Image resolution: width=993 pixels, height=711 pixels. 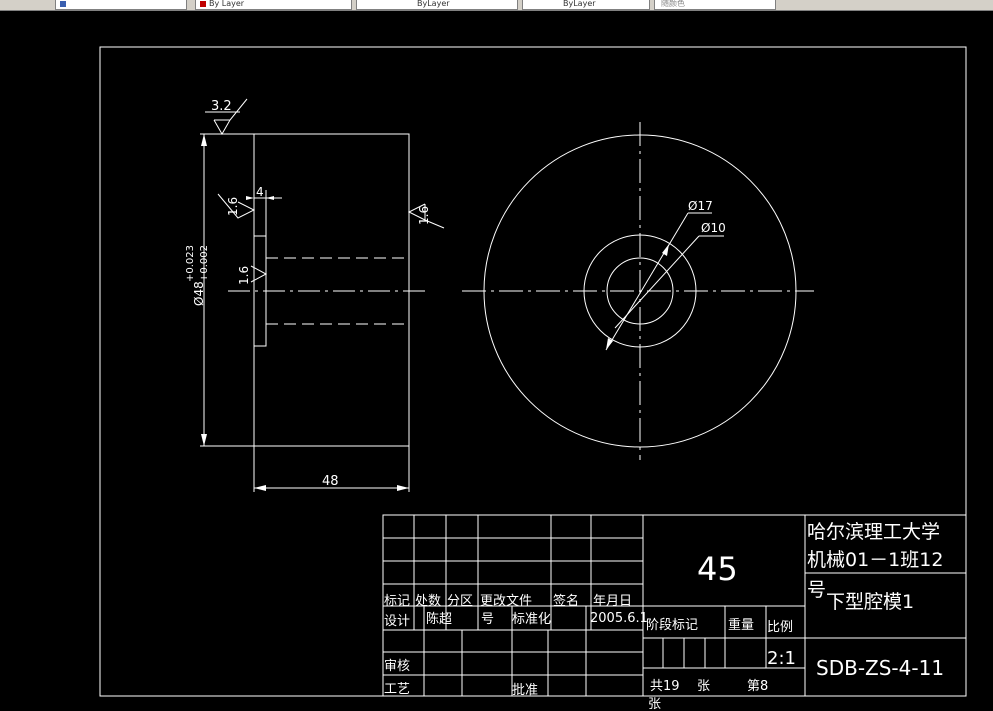 I want to click on roughness-symbol-bore, so click(x=259, y=274).